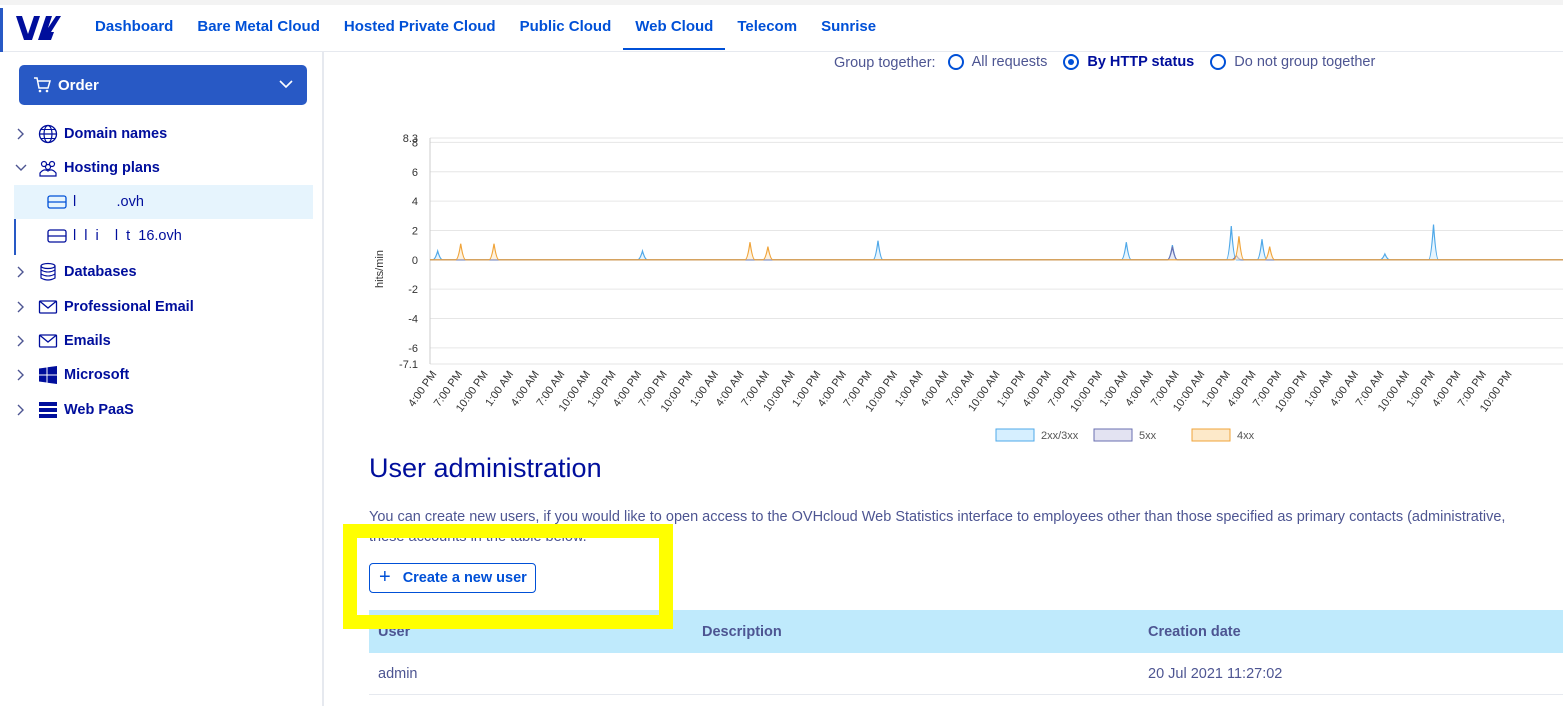 The image size is (1563, 706). Describe the element at coordinates (38, 27) in the screenshot. I see `ovh-logo` at that location.